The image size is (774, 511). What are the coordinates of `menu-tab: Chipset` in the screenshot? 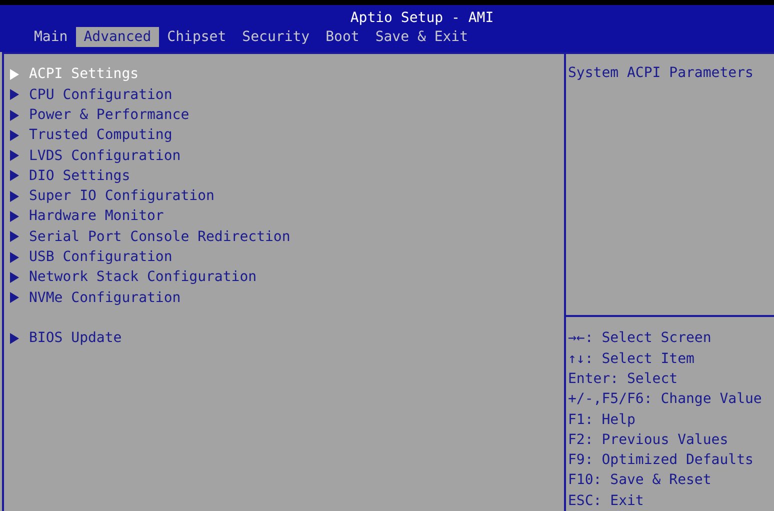 It's located at (196, 36).